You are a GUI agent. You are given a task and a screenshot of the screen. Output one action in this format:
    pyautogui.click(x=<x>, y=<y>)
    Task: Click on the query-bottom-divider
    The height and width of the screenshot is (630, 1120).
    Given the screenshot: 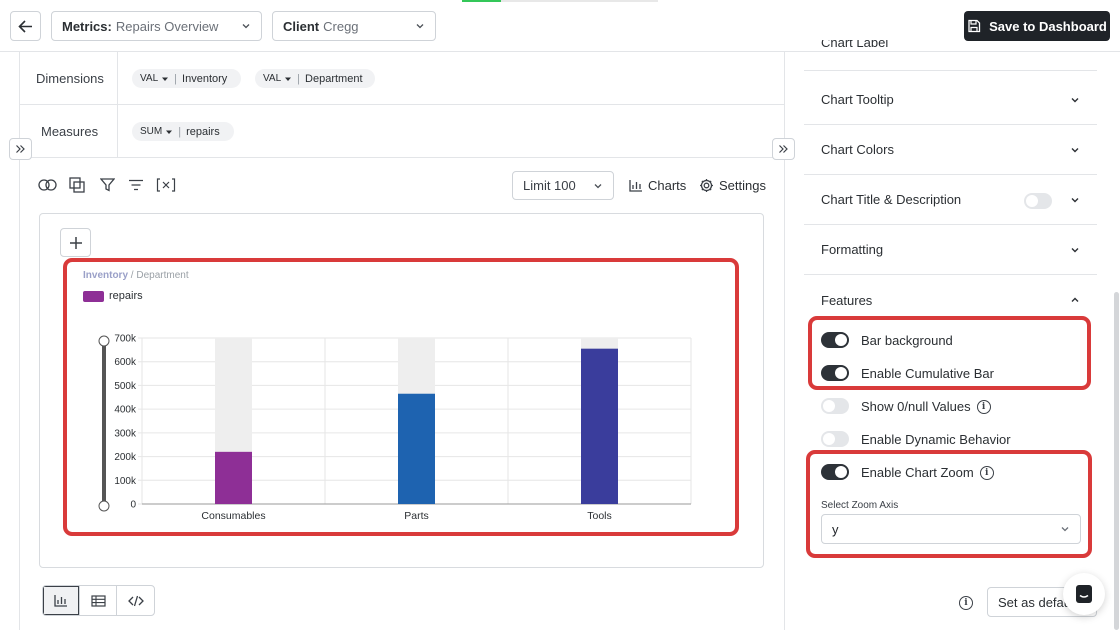 What is the action you would take?
    pyautogui.click(x=401, y=157)
    